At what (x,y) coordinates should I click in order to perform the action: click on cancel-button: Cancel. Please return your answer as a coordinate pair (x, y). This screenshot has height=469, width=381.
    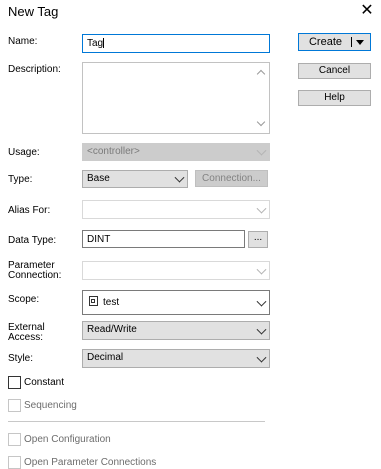
    Looking at the image, I should click on (334, 71).